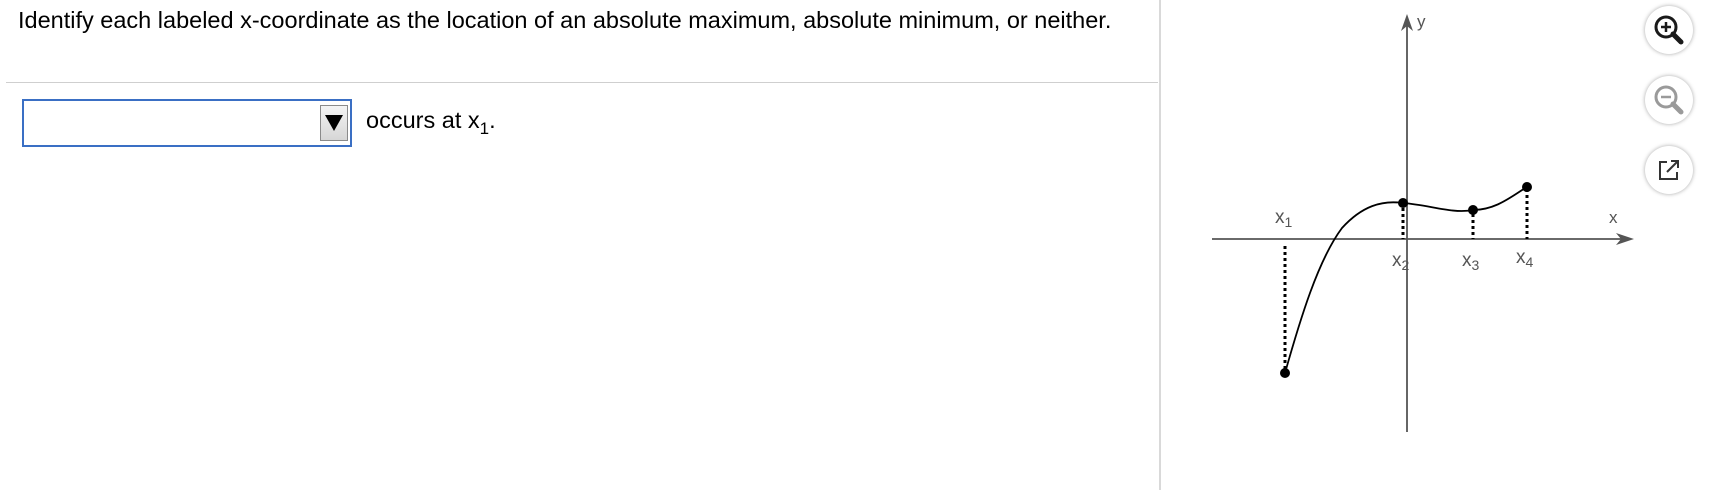 The height and width of the screenshot is (495, 1734). What do you see at coordinates (1473, 210) in the screenshot?
I see `point-x3` at bounding box center [1473, 210].